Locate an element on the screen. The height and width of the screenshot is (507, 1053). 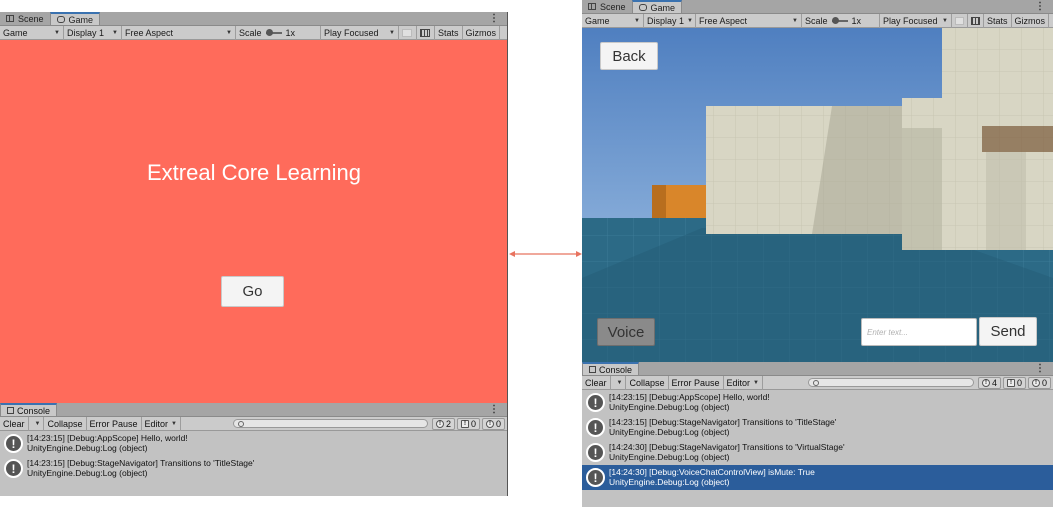
collapse-label: Collapse is located at coordinates (647, 382).